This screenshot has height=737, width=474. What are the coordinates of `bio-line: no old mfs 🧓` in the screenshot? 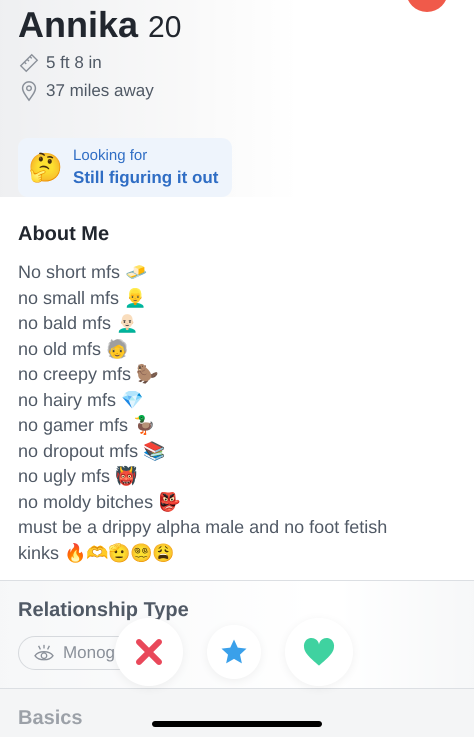 It's located at (74, 349).